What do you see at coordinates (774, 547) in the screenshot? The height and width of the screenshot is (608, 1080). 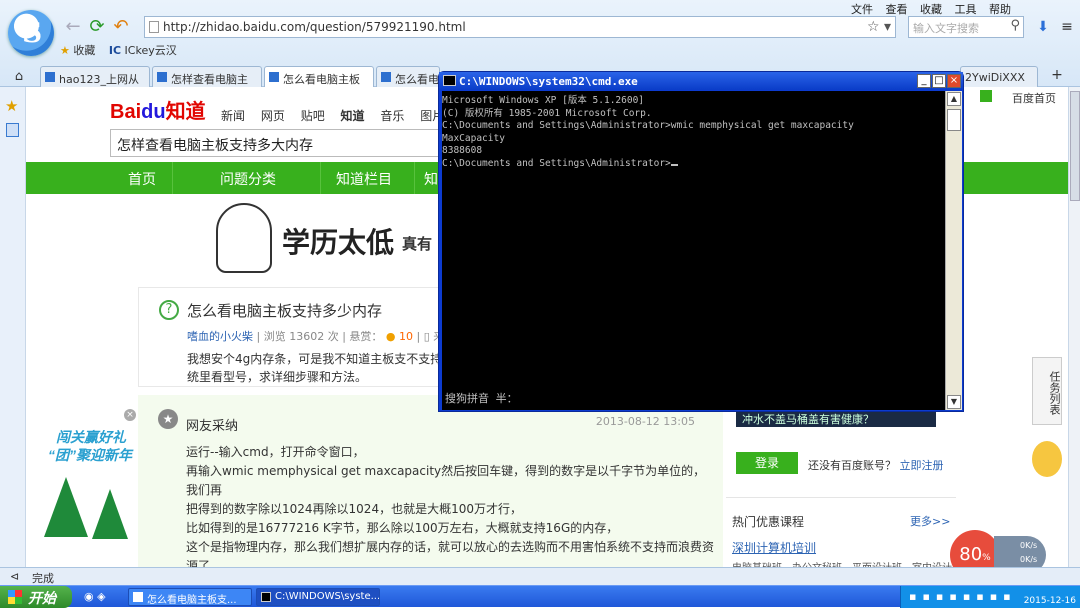 I see `course-link: 深圳计算机培训` at bounding box center [774, 547].